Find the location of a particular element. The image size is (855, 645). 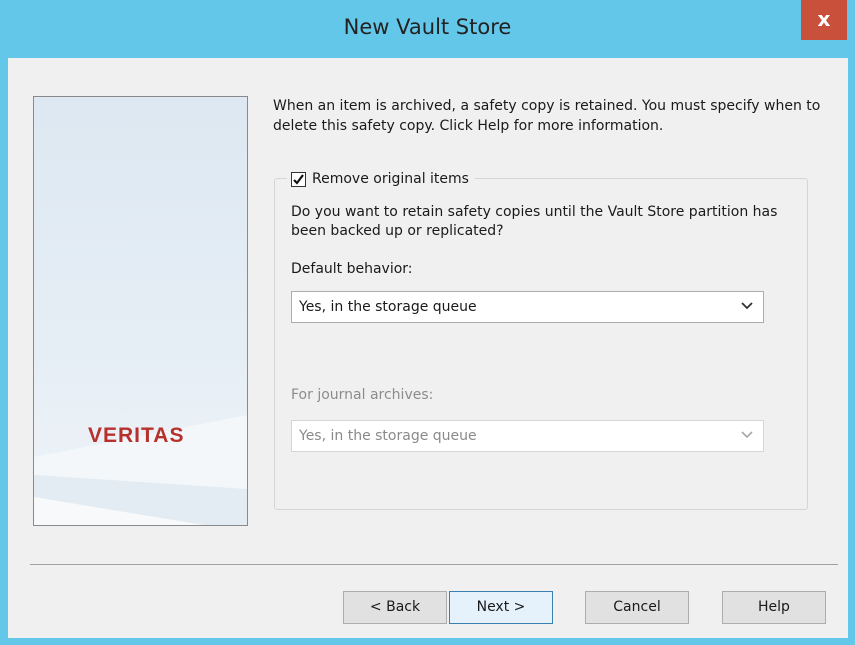

journal-archives-label: For journal archives: is located at coordinates (362, 395).